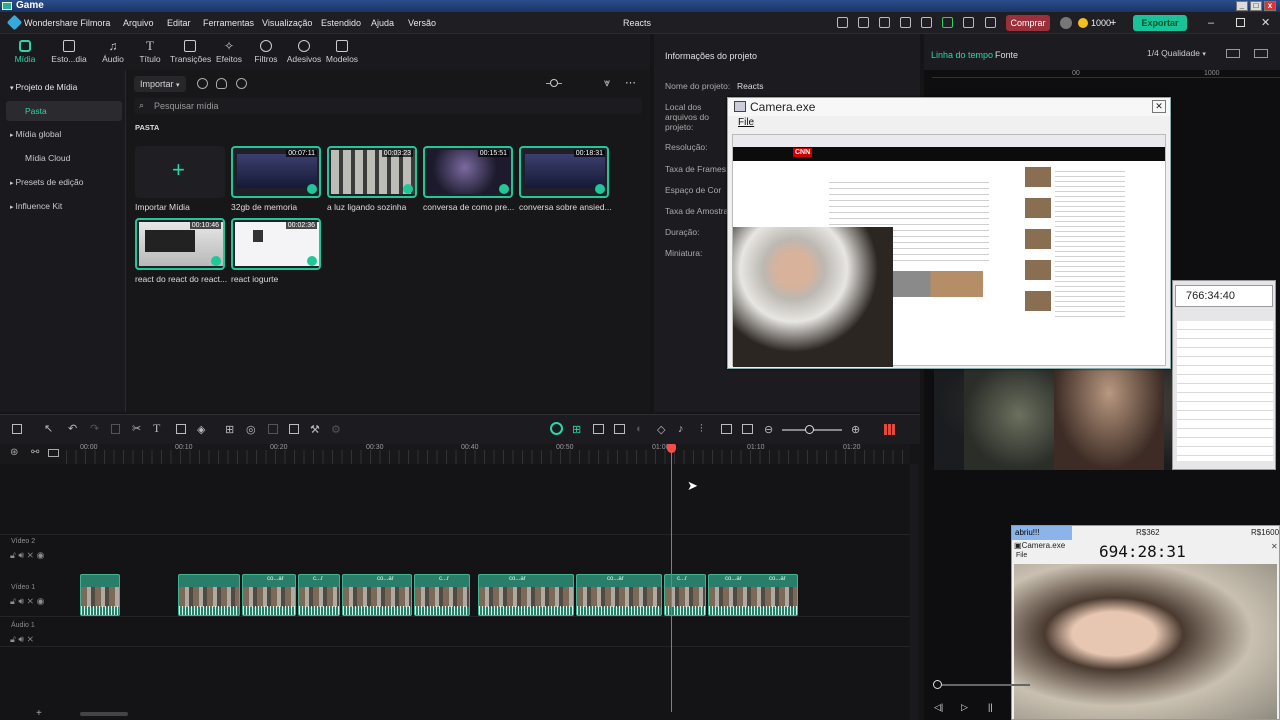 The height and width of the screenshot is (720, 1280). I want to click on preview-progress-handle, so click(937, 684).